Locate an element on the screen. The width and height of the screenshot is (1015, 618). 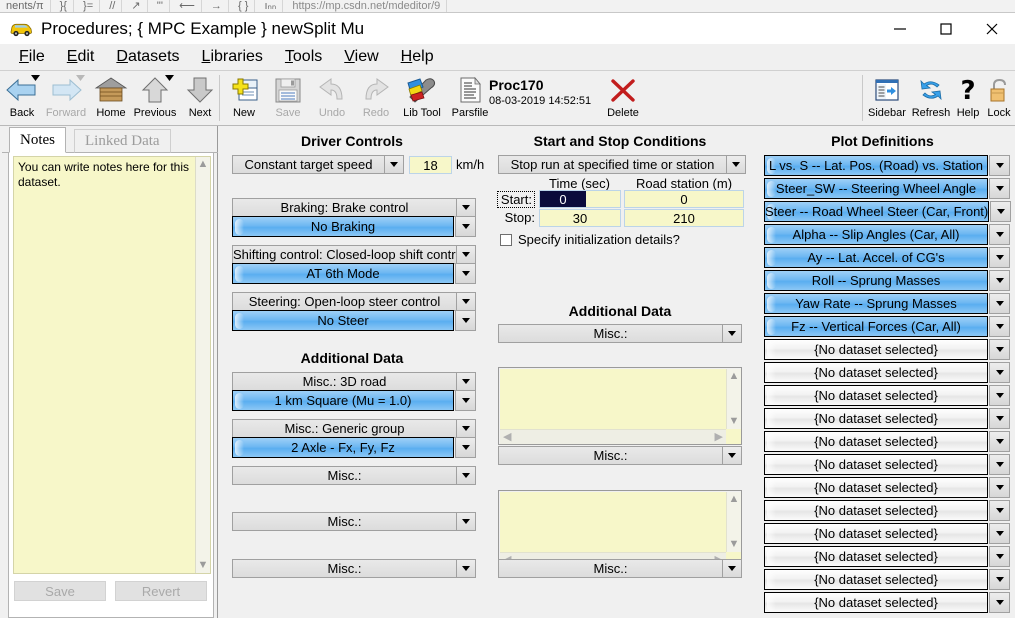
close-icon is located at coordinates (992, 28).